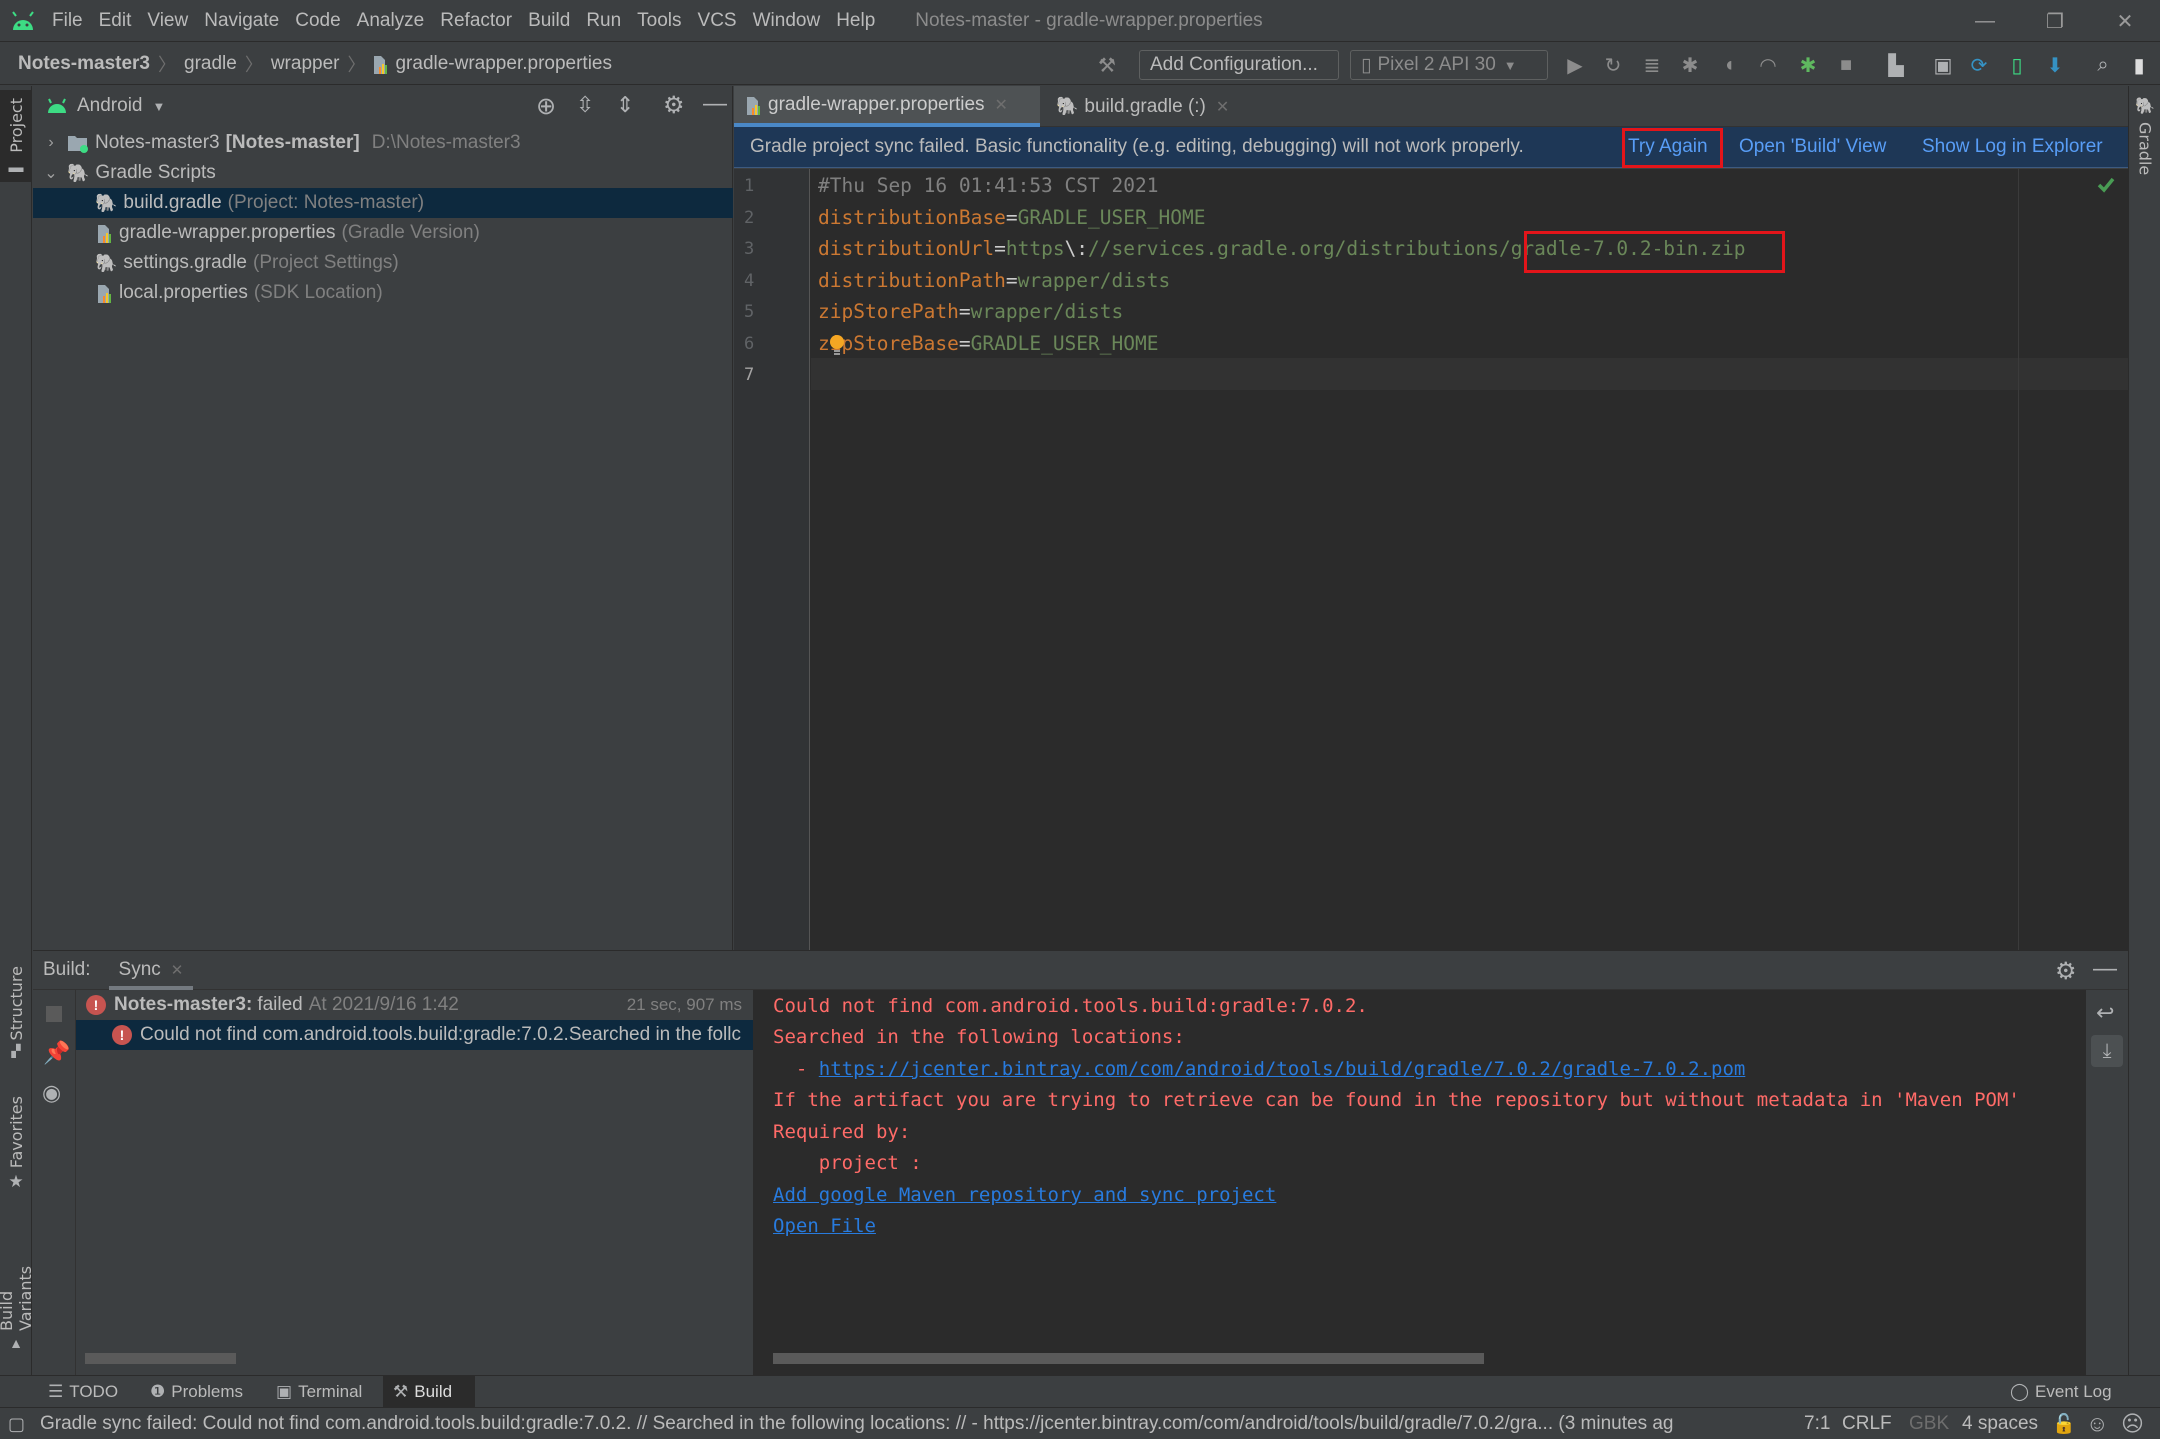 The width and height of the screenshot is (2160, 1439). Describe the element at coordinates (2097, 1423) in the screenshot. I see `happy-feedback-icon: ☺` at that location.